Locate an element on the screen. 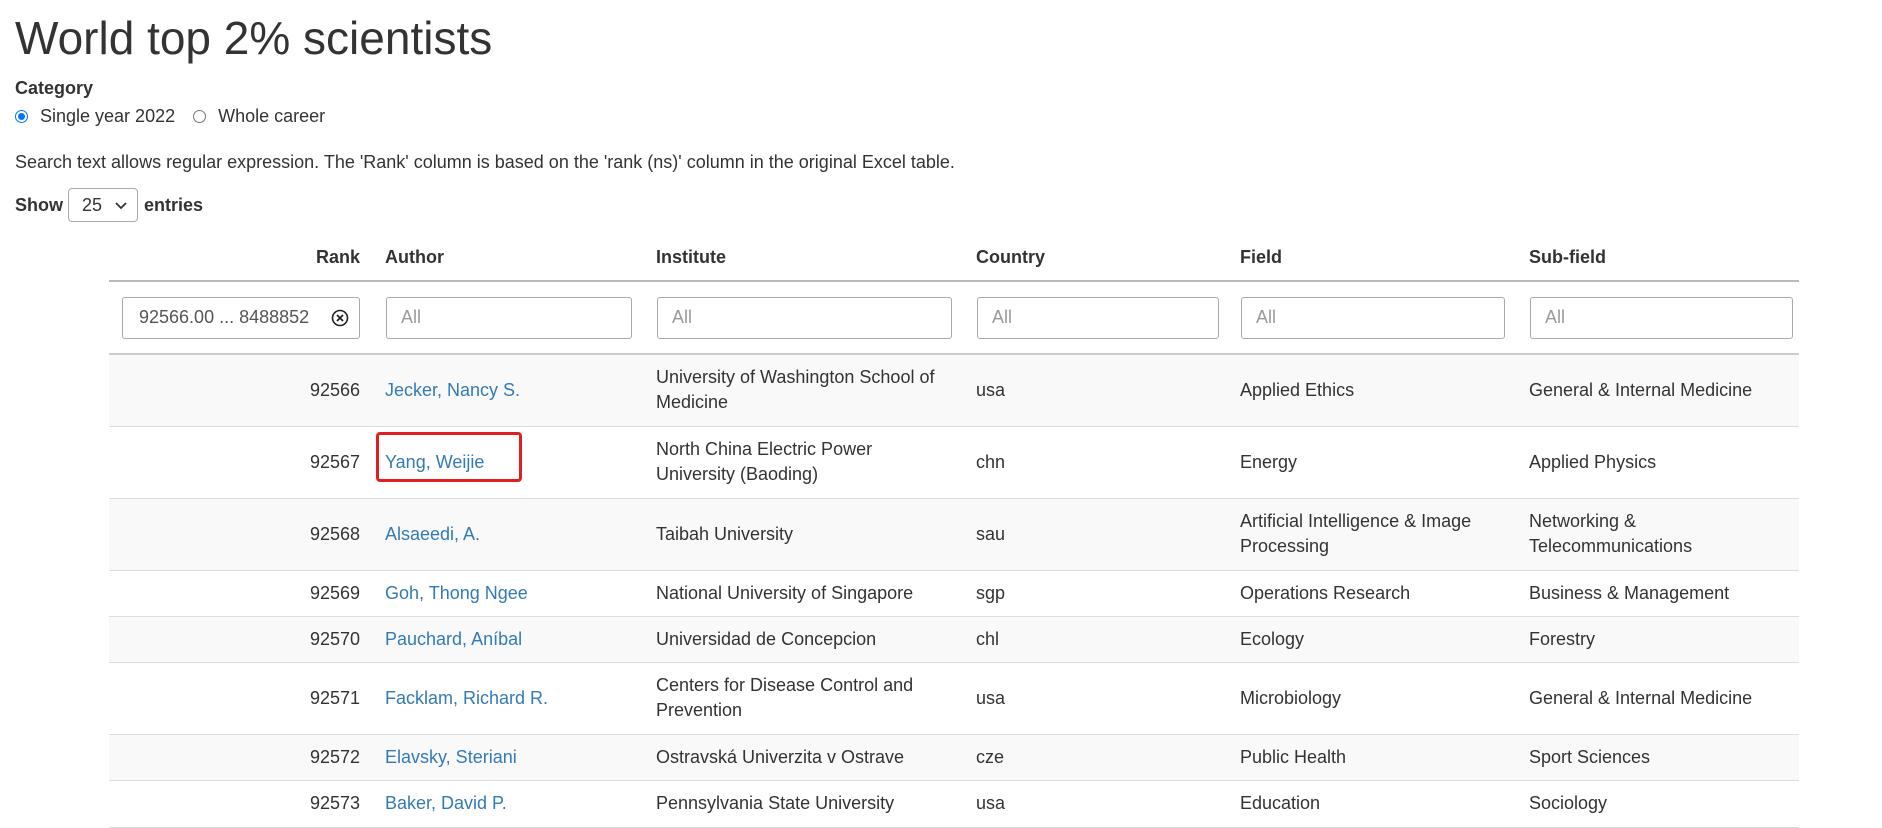 The height and width of the screenshot is (828, 1882). rank-filter-value: 92566.00 ... 8488852 is located at coordinates (224, 317).